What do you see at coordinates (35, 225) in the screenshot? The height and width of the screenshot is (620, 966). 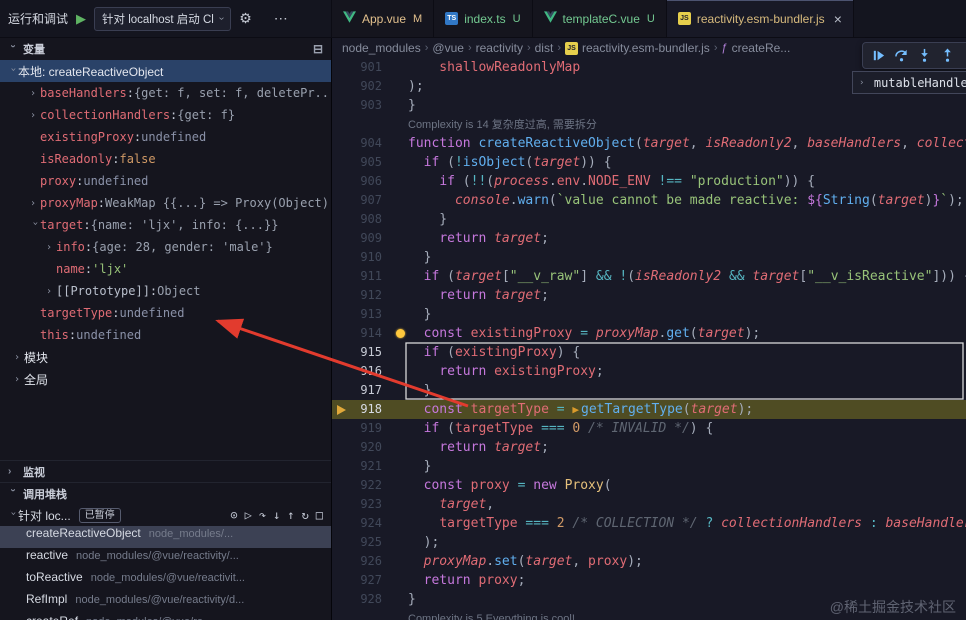 I see `chevron-down-icon: ›` at bounding box center [35, 225].